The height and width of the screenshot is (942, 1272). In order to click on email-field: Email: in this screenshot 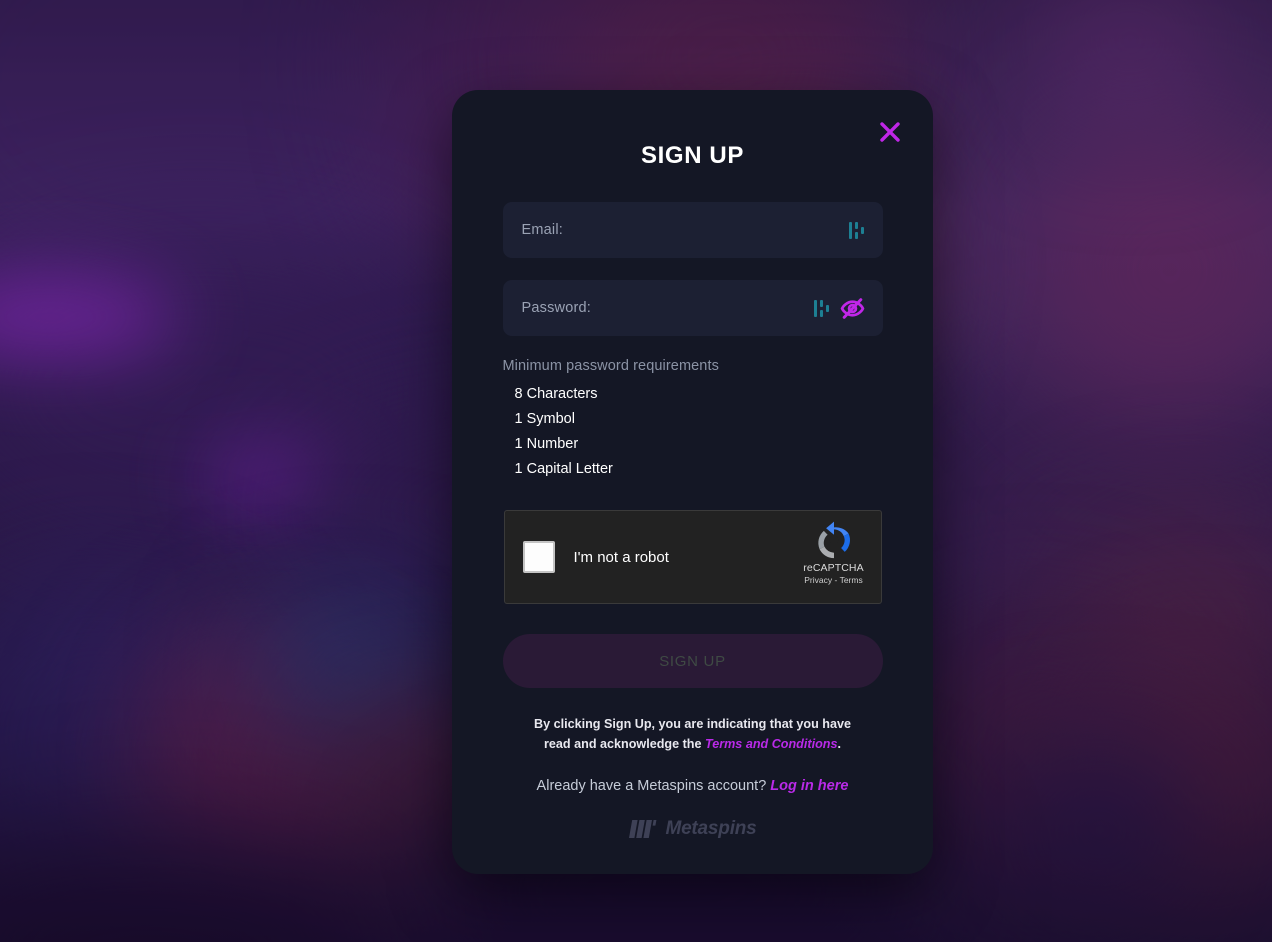, I will do `click(692, 230)`.